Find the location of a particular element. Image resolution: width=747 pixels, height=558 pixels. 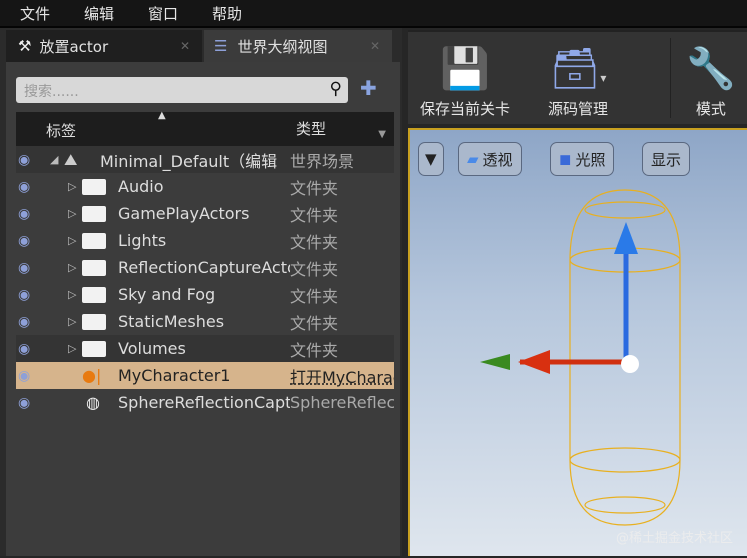

row-name: Lights is located at coordinates (142, 240).